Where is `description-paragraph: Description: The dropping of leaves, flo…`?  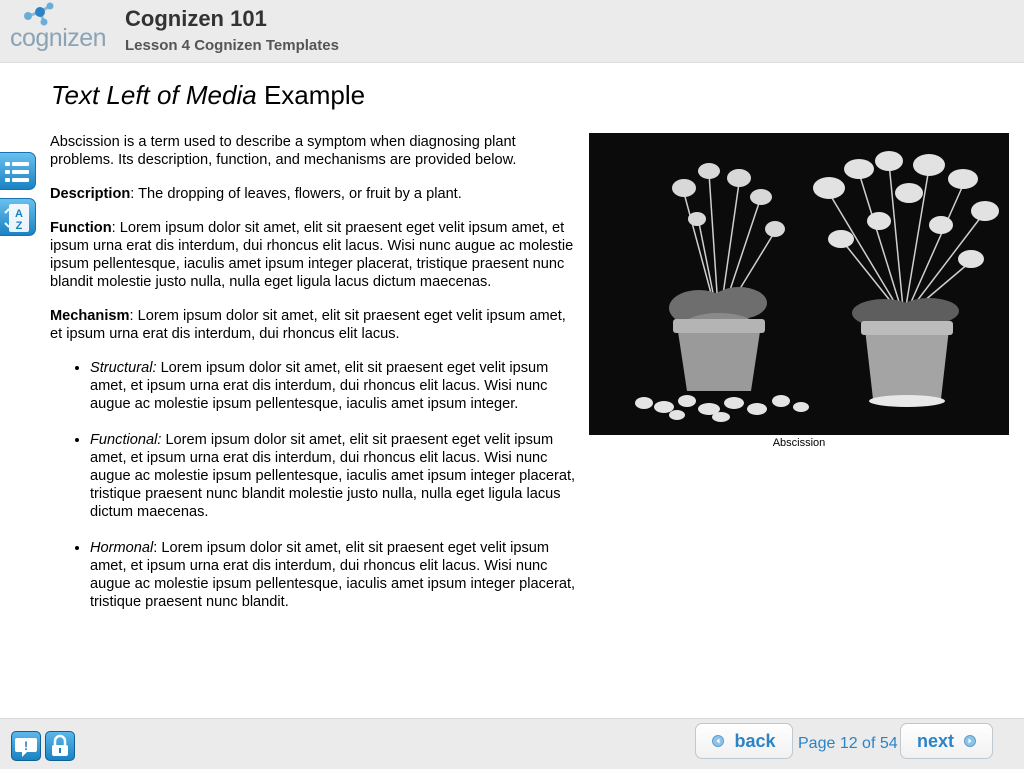 description-paragraph: Description: The dropping of leaves, flo… is located at coordinates (315, 194).